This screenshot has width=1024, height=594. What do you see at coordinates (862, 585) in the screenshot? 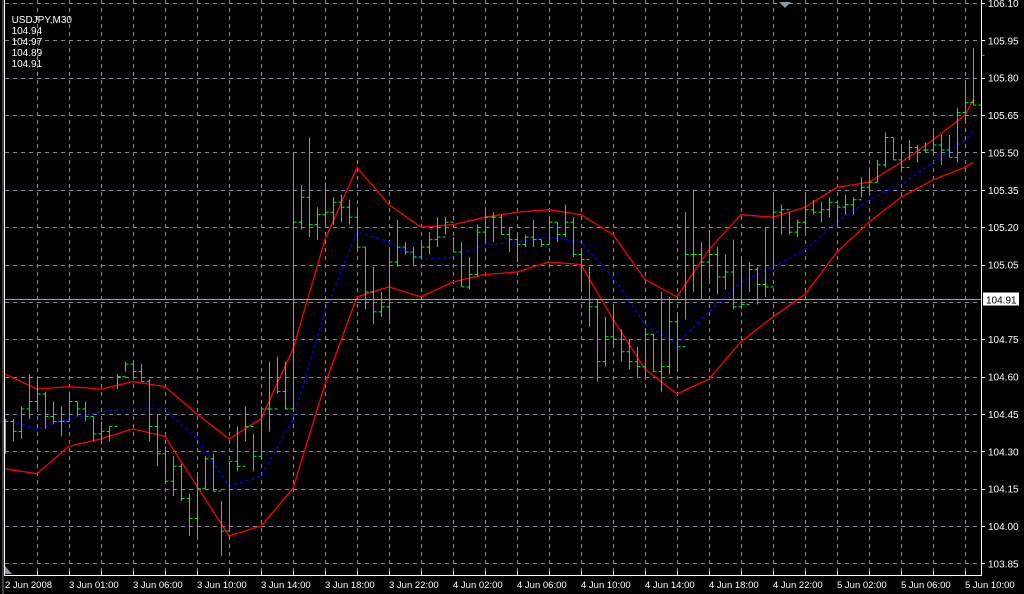
I see `time-axis-label: 5 Jun 02:00` at bounding box center [862, 585].